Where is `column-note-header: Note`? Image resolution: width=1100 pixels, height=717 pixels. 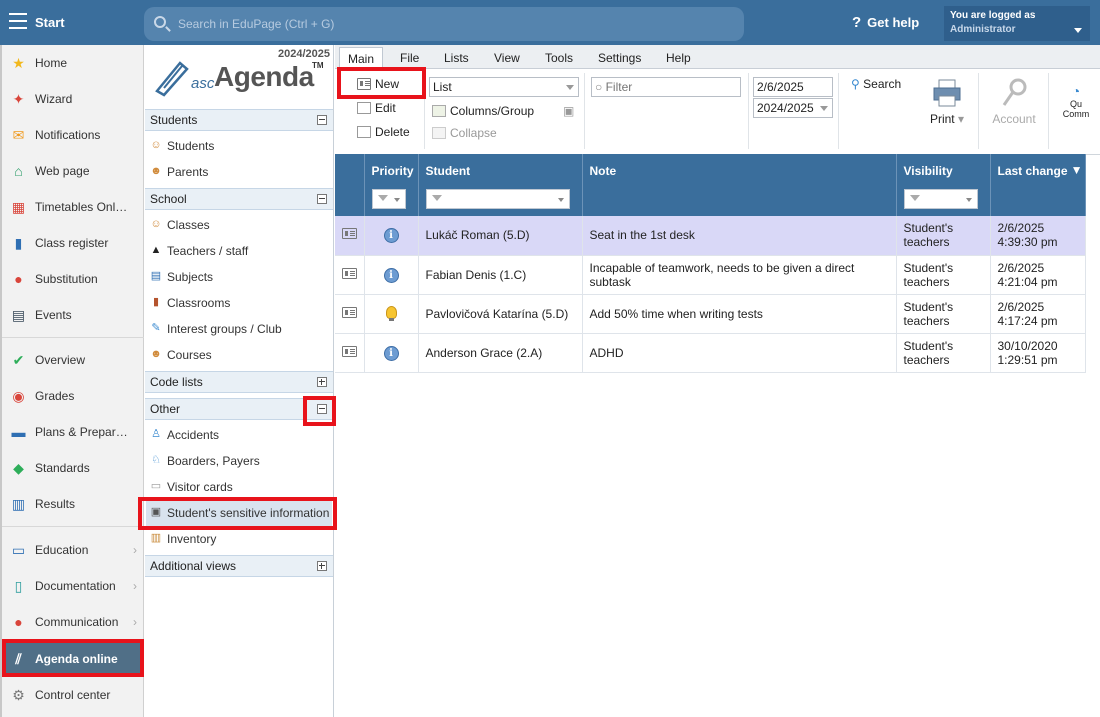
column-note-header: Note is located at coordinates (739, 185).